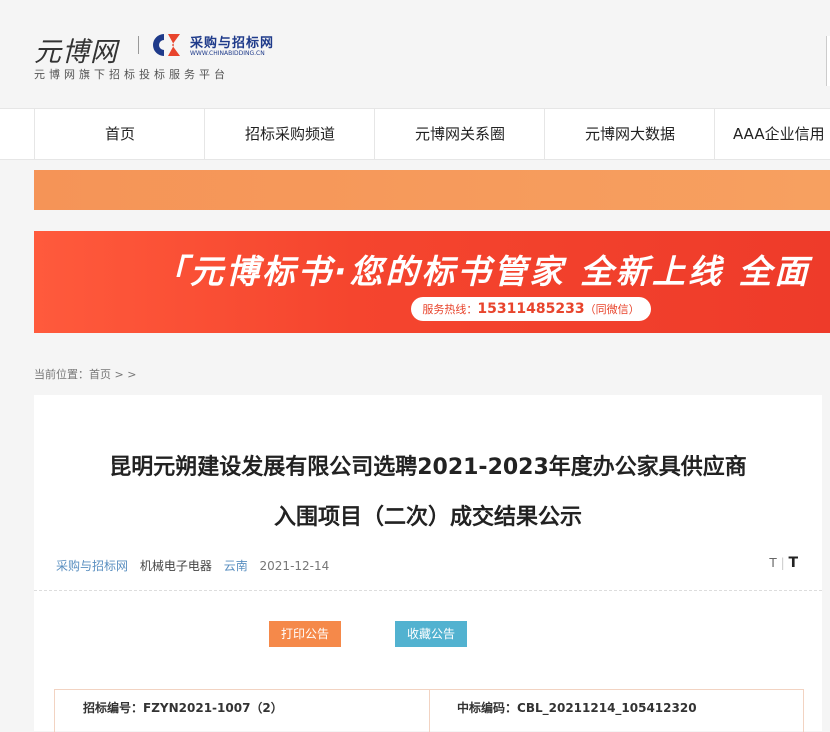 This screenshot has width=830, height=732. What do you see at coordinates (450, 309) in the screenshot?
I see `hotline-label: 服务热线：` at bounding box center [450, 309].